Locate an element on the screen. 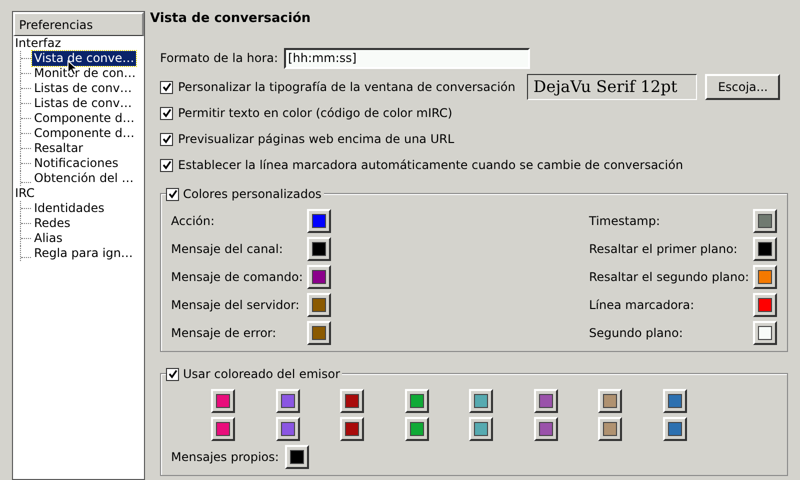 This screenshot has height=480, width=800. group-label: Usar coloreado del emisor is located at coordinates (261, 374).